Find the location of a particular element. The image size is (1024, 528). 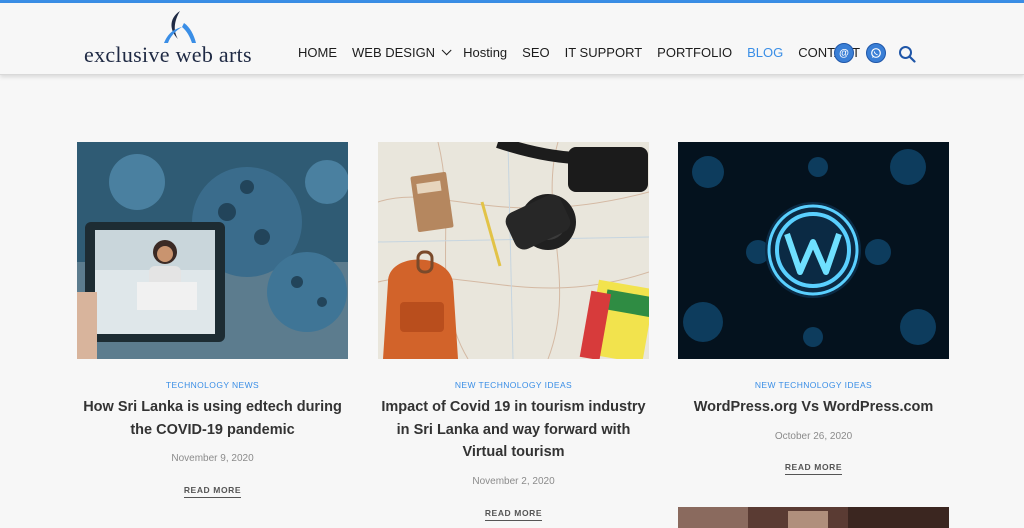

post-date: October 26, 2020 is located at coordinates (813, 436).